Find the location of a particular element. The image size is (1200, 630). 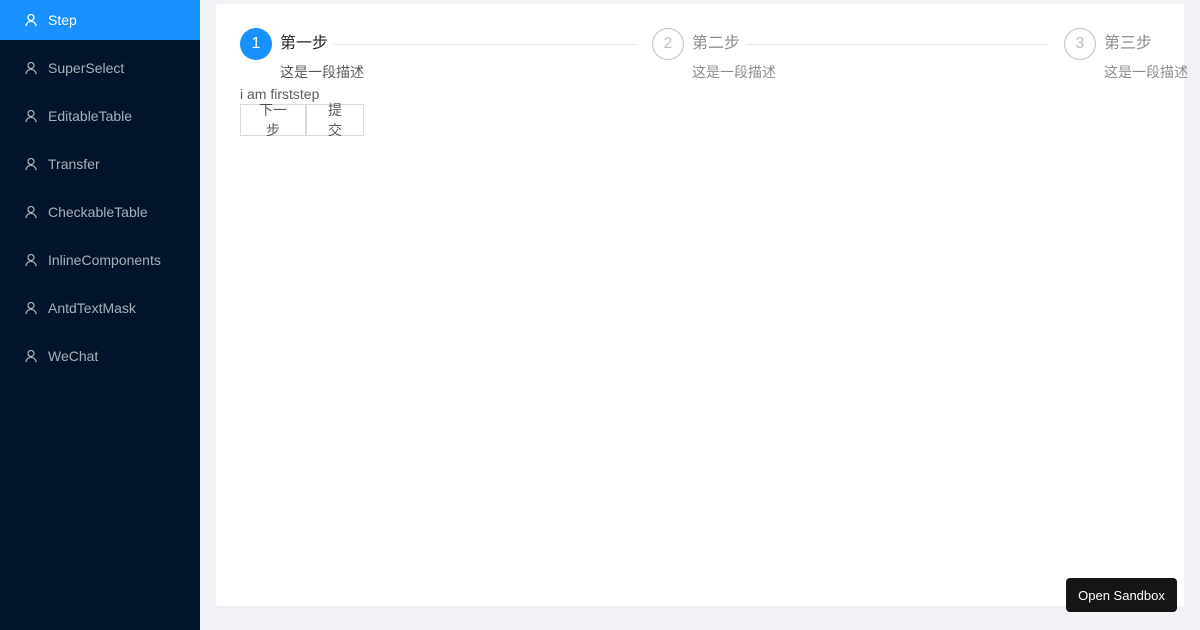

sidebar-item-step: Step is located at coordinates (100, 20).